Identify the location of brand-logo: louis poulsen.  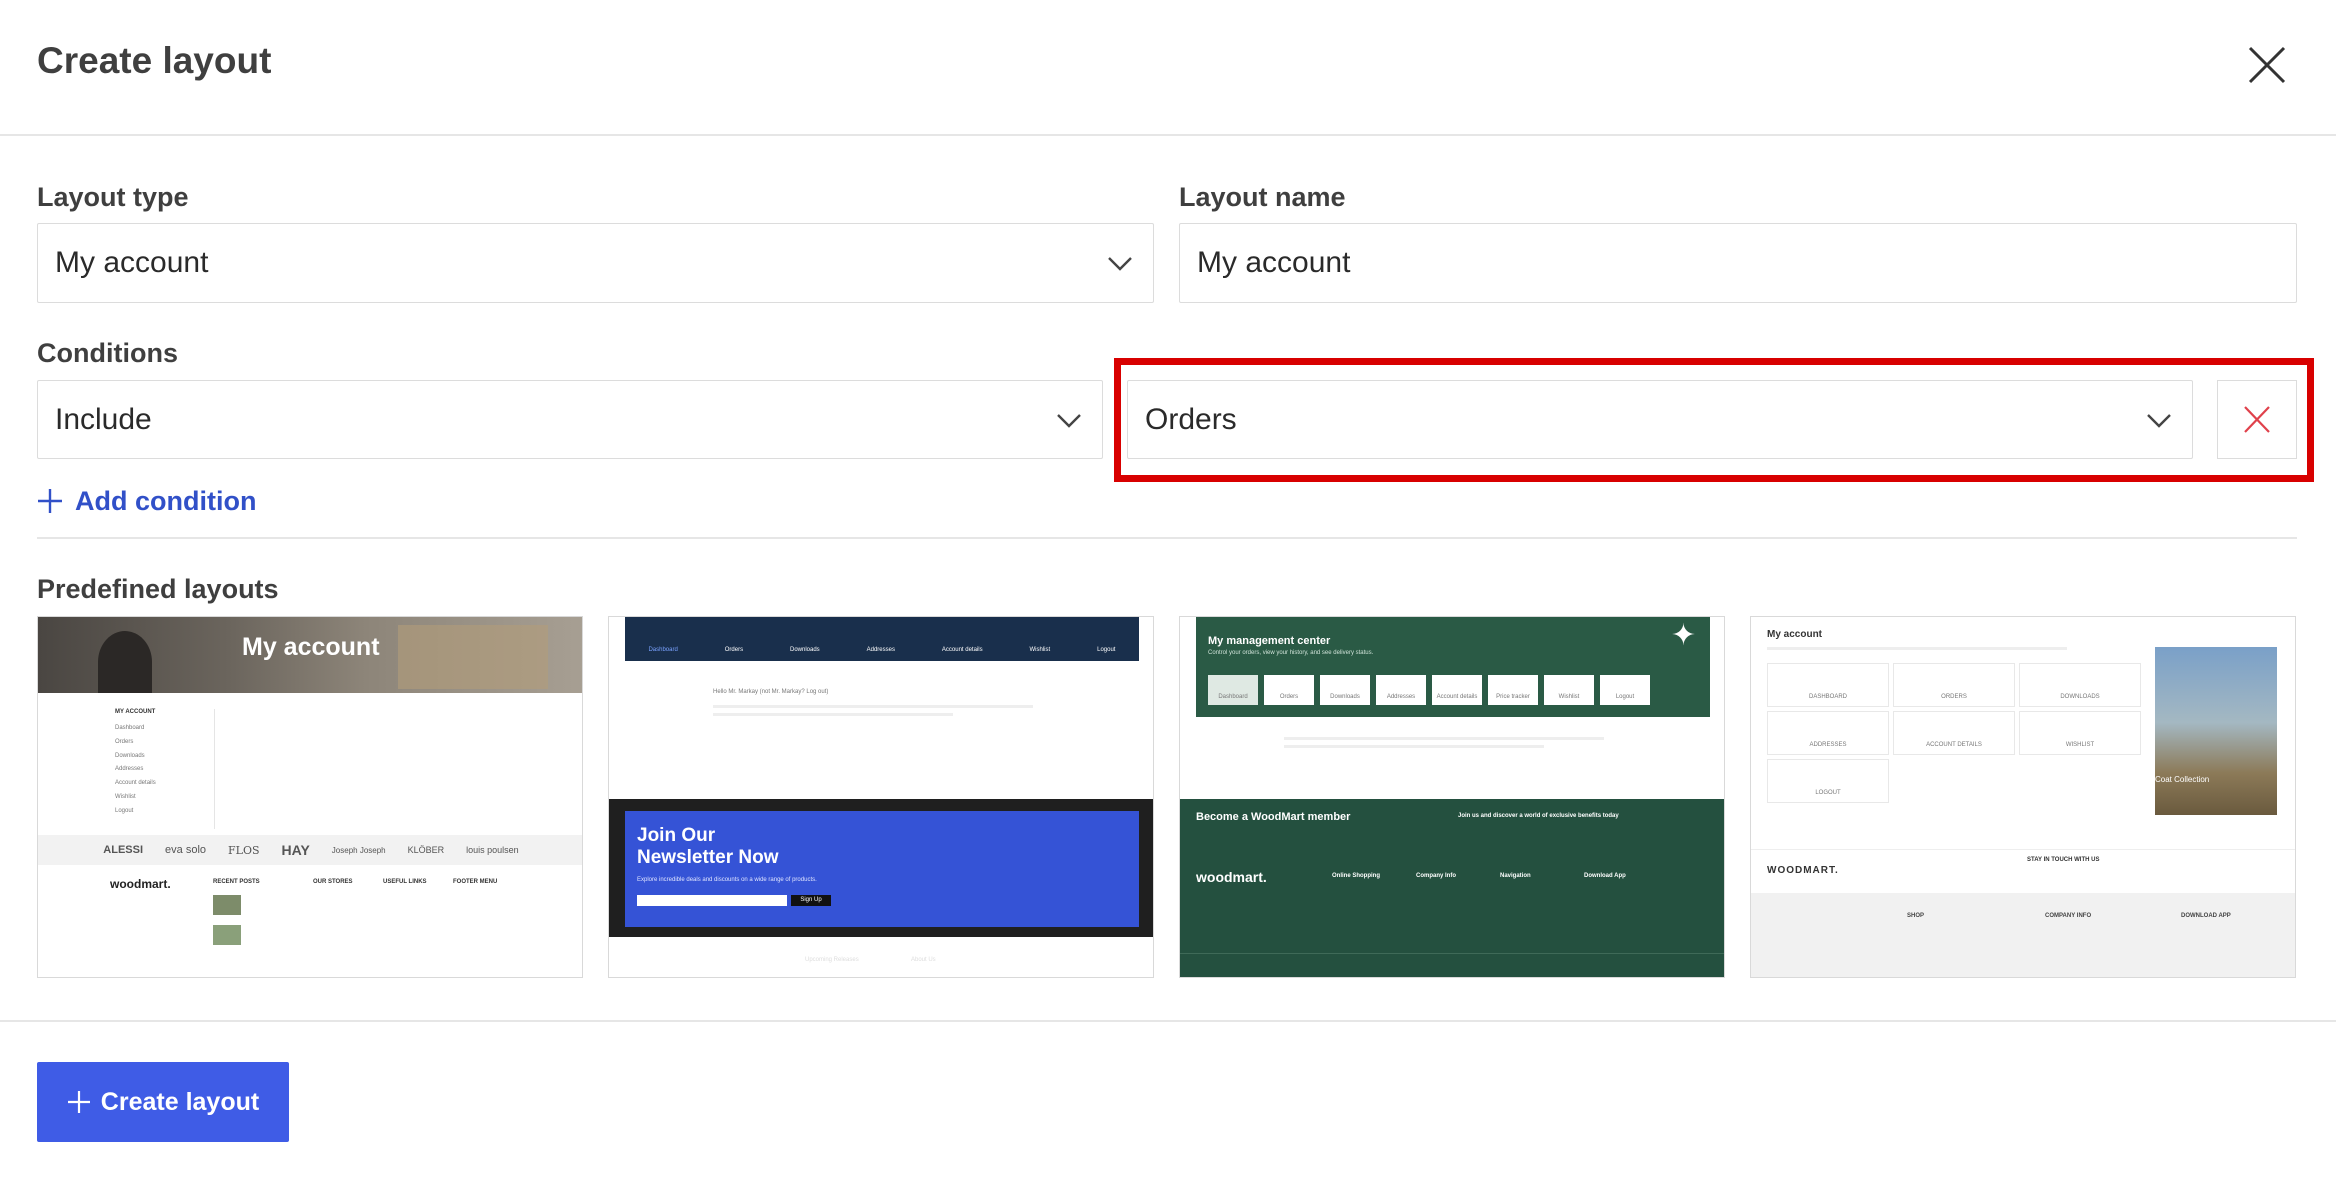
(492, 850).